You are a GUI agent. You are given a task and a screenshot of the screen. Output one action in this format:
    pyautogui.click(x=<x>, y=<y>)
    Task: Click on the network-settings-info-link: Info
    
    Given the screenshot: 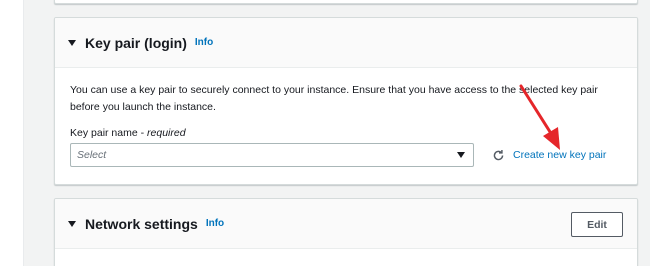 What is the action you would take?
    pyautogui.click(x=215, y=223)
    